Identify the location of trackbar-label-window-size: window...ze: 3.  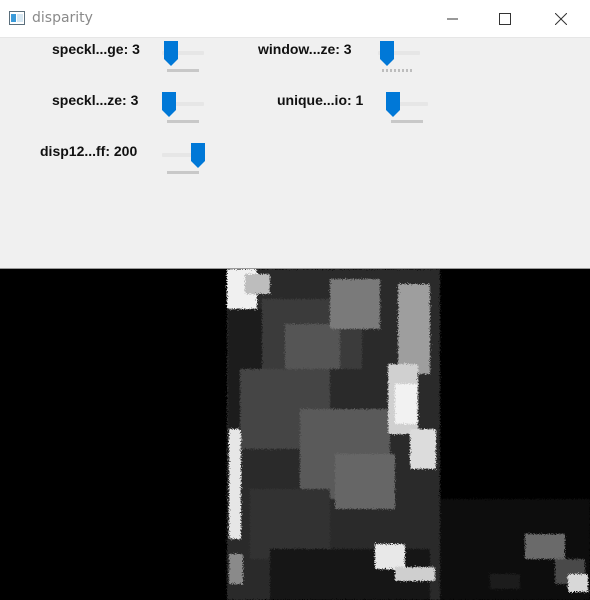
(305, 49).